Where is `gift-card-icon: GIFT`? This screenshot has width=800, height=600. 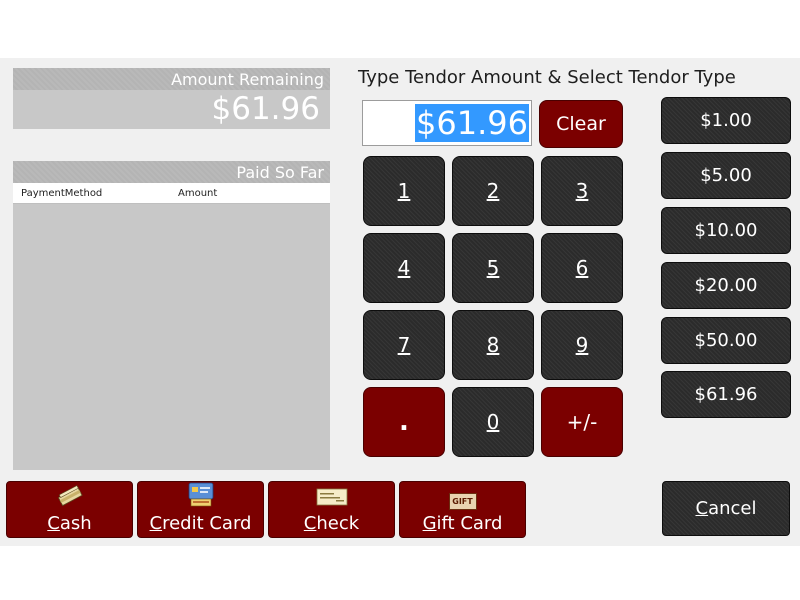
gift-card-icon: GIFT is located at coordinates (462, 501).